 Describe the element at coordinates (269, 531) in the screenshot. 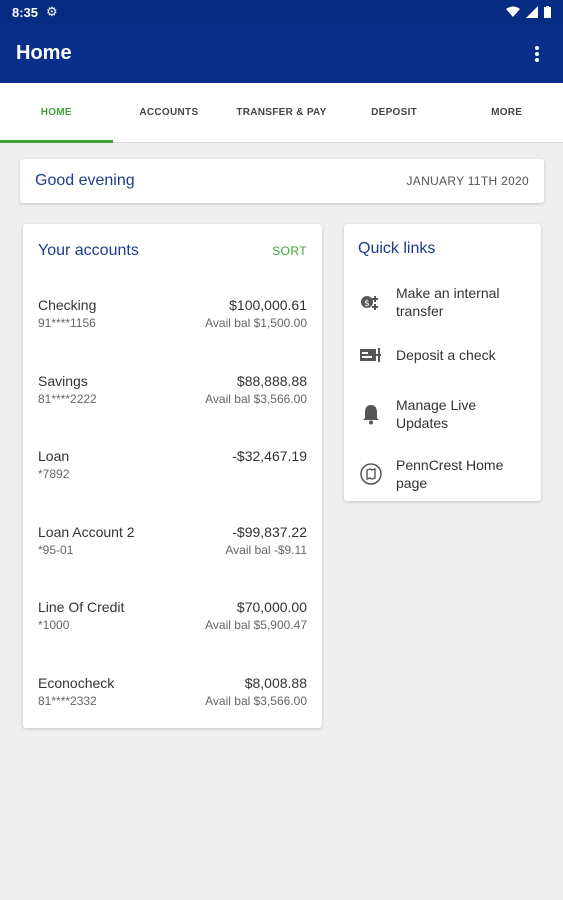

I see `account-balance: -$99,837.22` at that location.